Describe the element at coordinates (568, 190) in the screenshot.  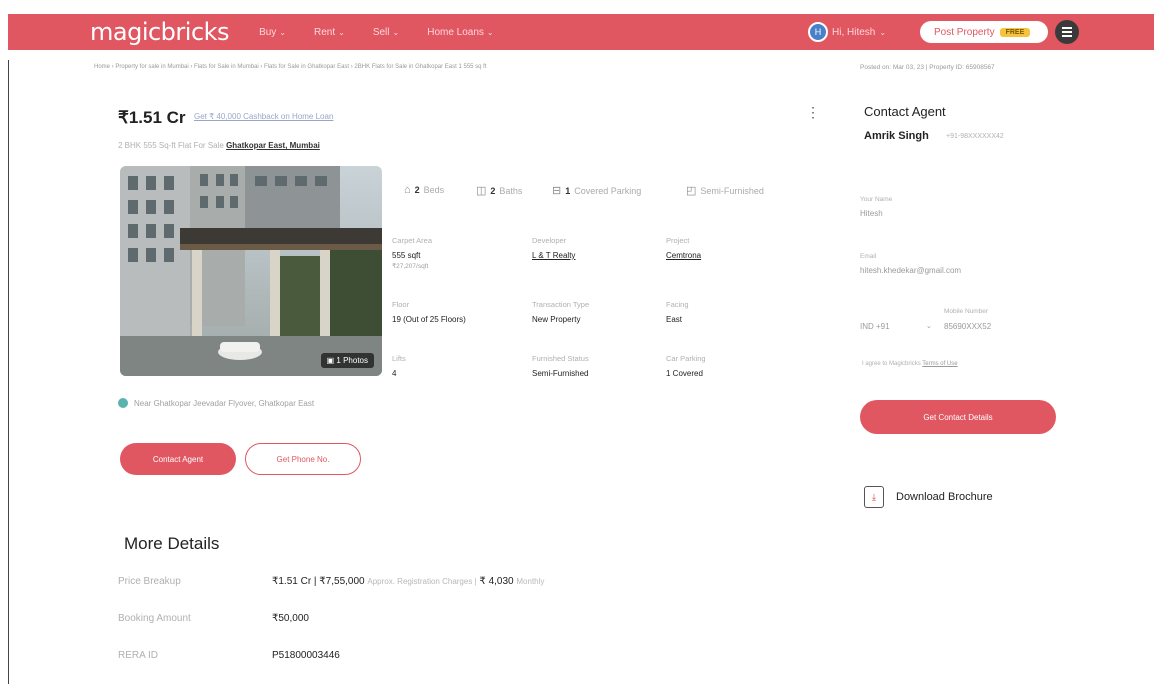
I see `parking-count: 1` at that location.